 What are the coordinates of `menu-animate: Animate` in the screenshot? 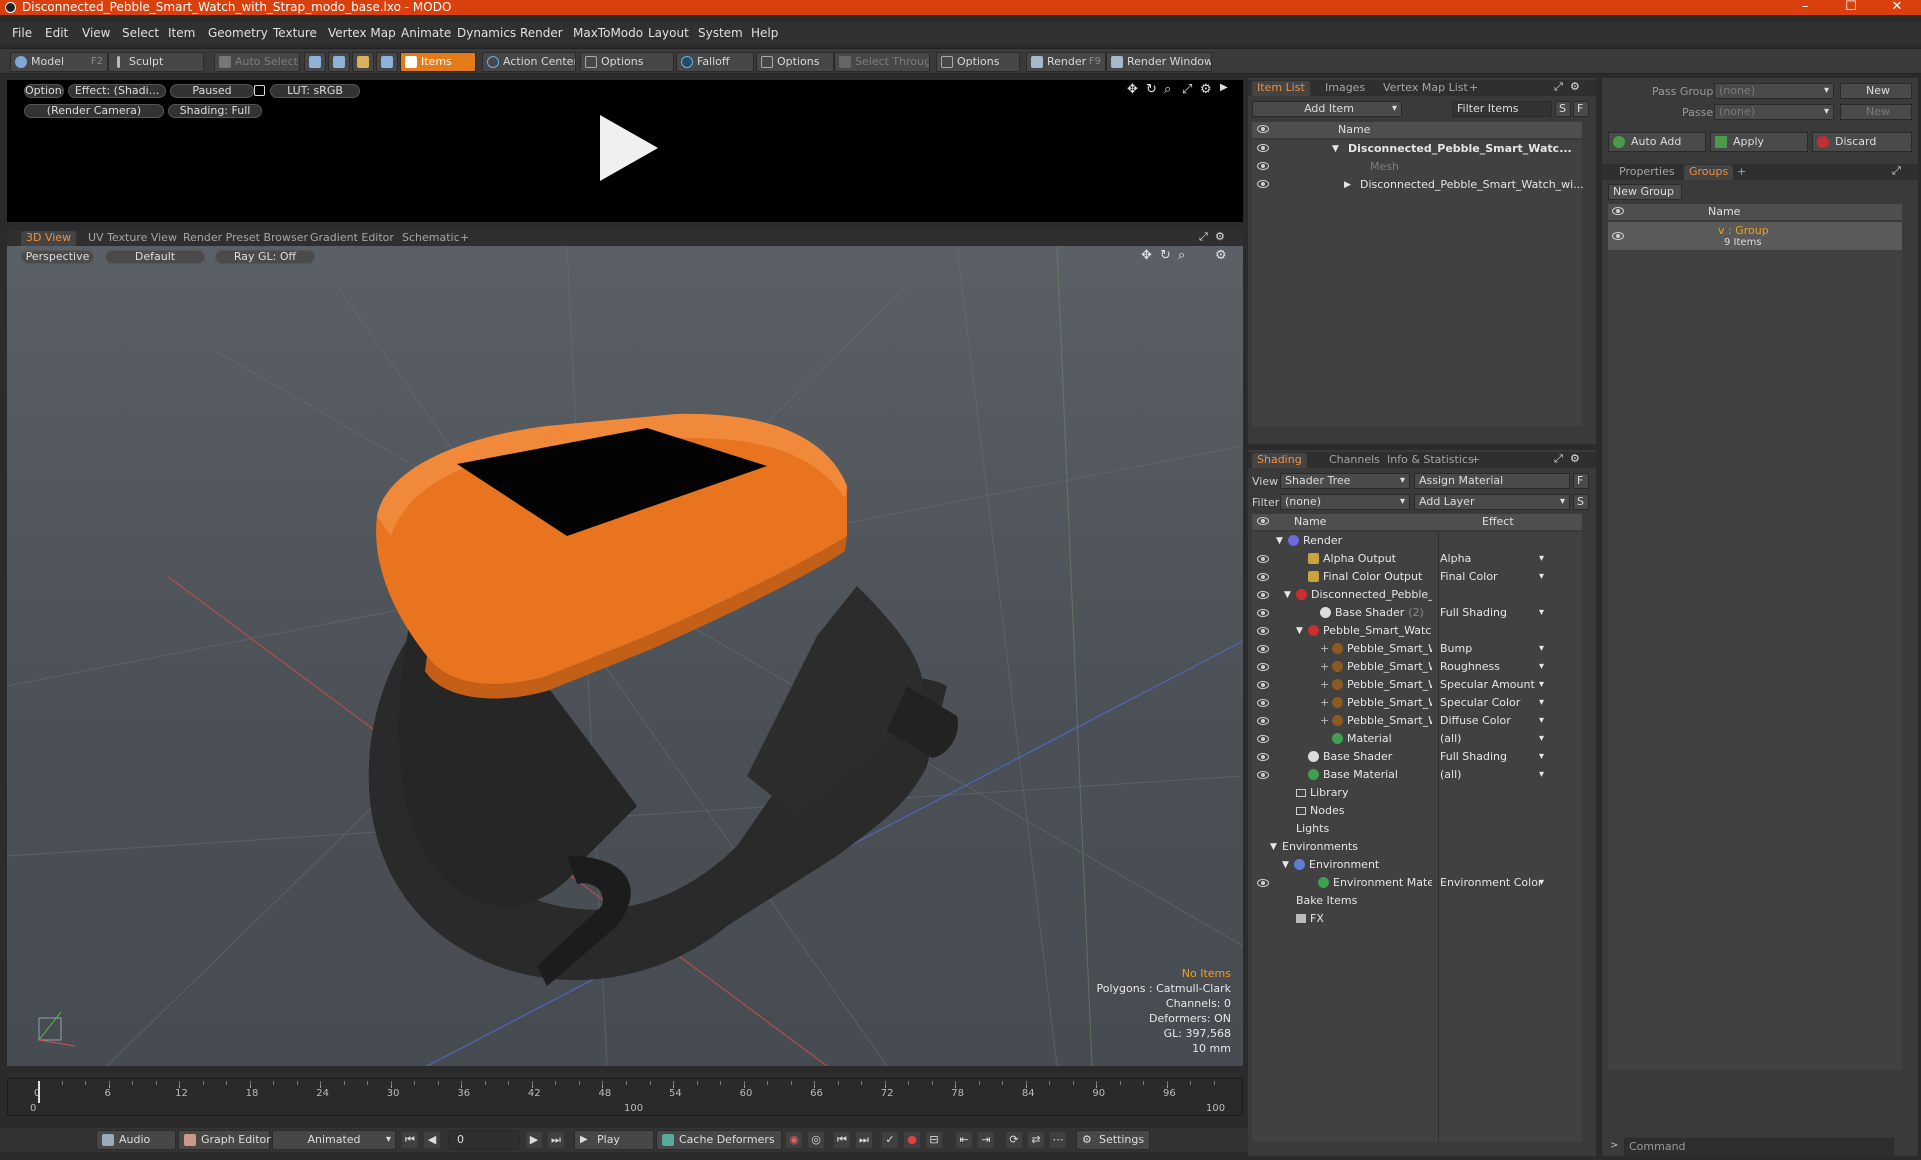 It's located at (426, 33).